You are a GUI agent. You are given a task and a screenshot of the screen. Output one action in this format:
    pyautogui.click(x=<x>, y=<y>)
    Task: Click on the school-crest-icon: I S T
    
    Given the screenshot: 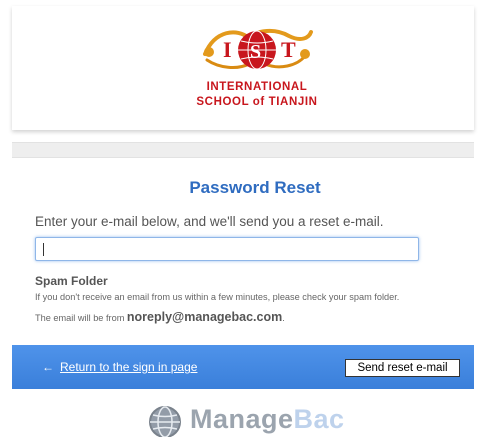 What is the action you would take?
    pyautogui.click(x=258, y=49)
    